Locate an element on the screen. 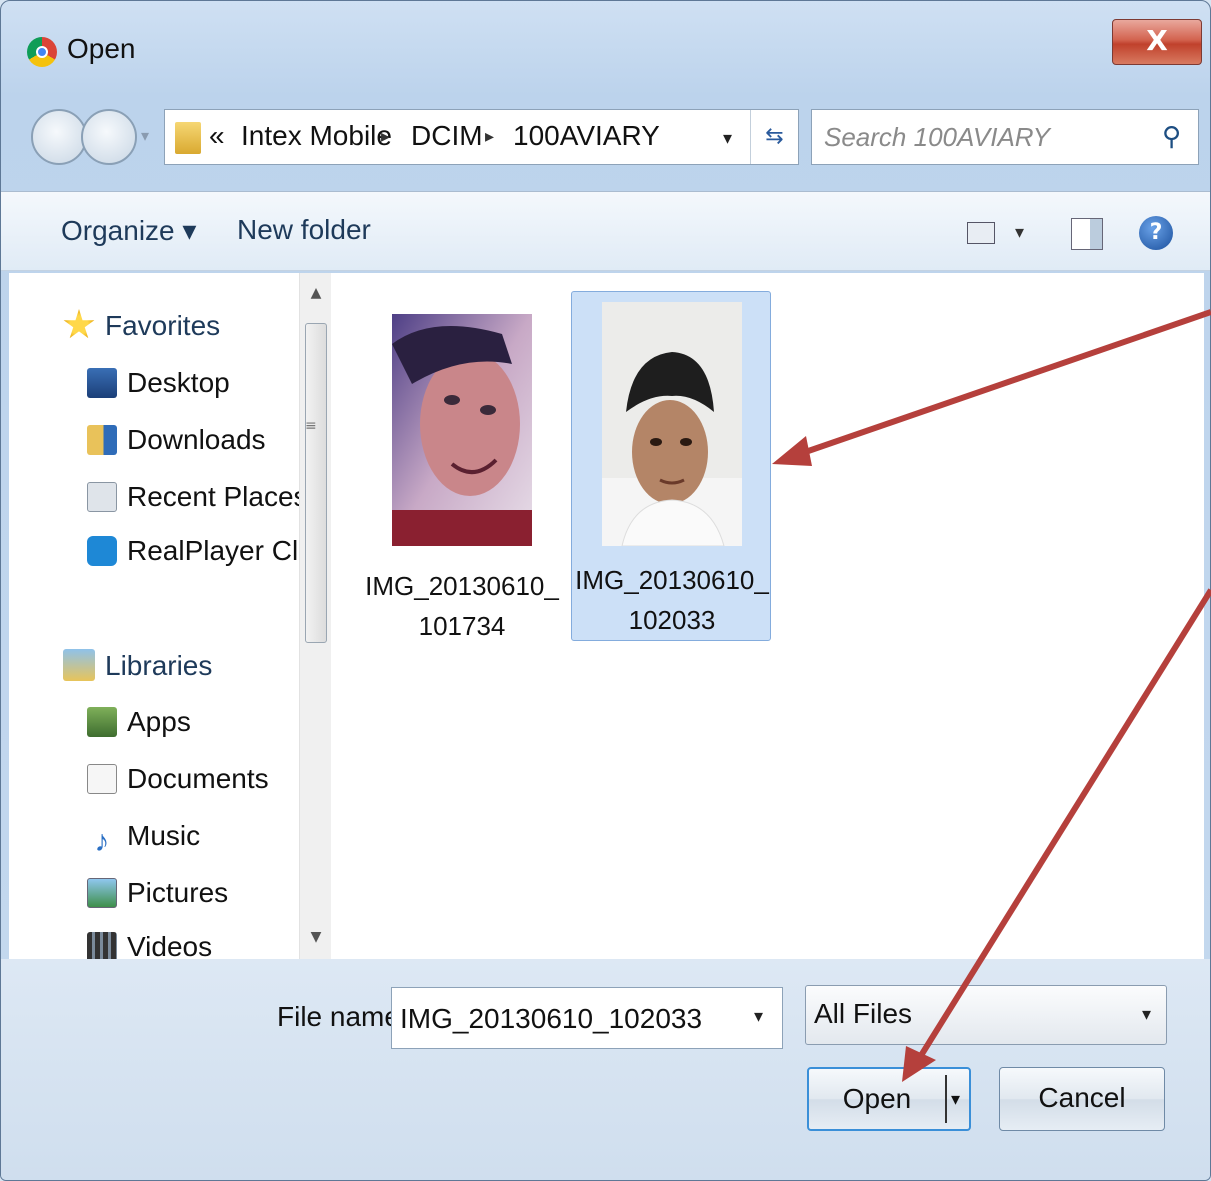 The image size is (1211, 1181). nav-section-favorites: Favorites is located at coordinates (141, 325).